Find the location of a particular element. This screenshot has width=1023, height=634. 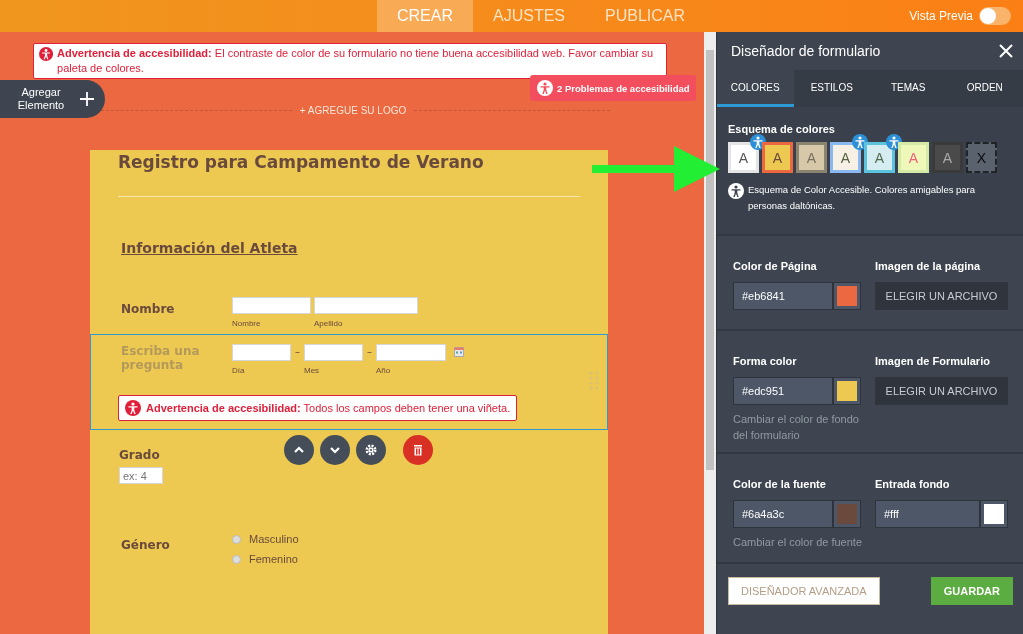

move-down-icon is located at coordinates (335, 450).